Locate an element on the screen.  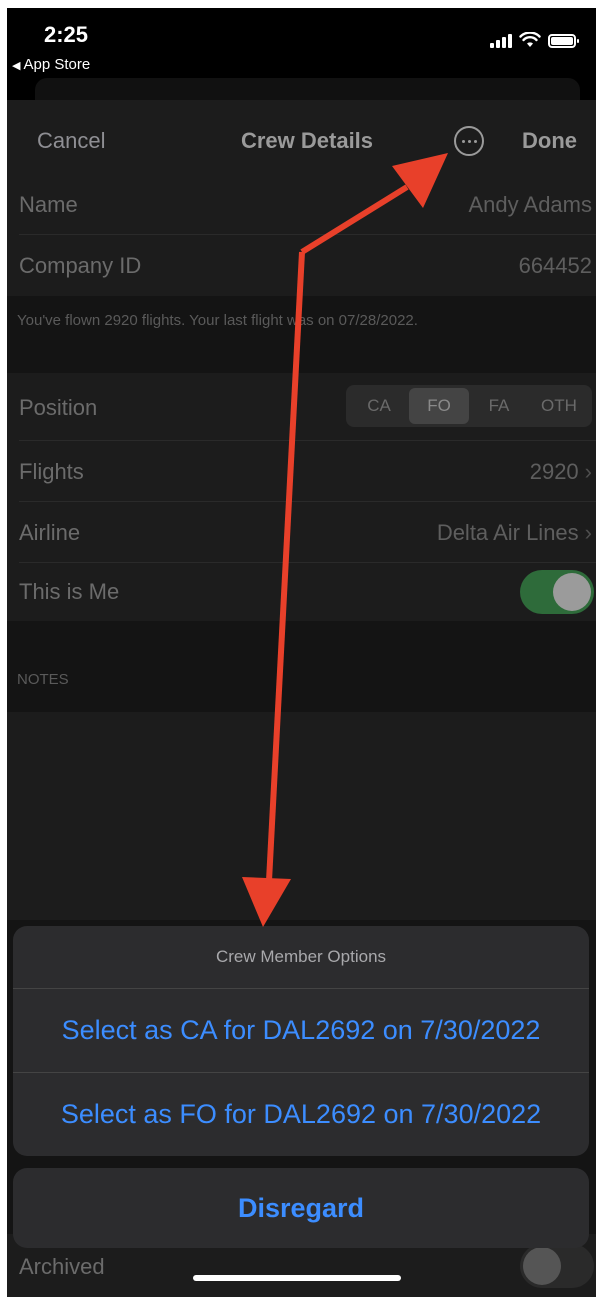
back-label: App Store is located at coordinates (57, 64).